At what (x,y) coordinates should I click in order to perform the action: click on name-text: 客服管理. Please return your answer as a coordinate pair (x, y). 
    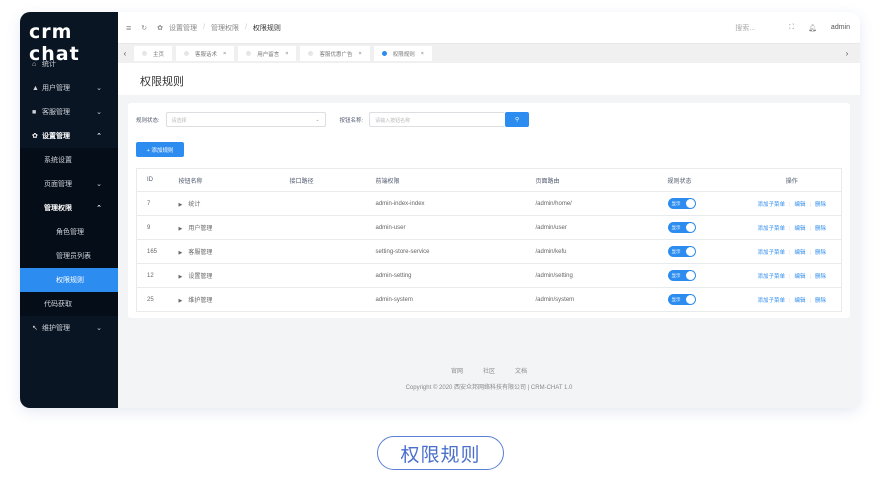
    Looking at the image, I should click on (200, 253).